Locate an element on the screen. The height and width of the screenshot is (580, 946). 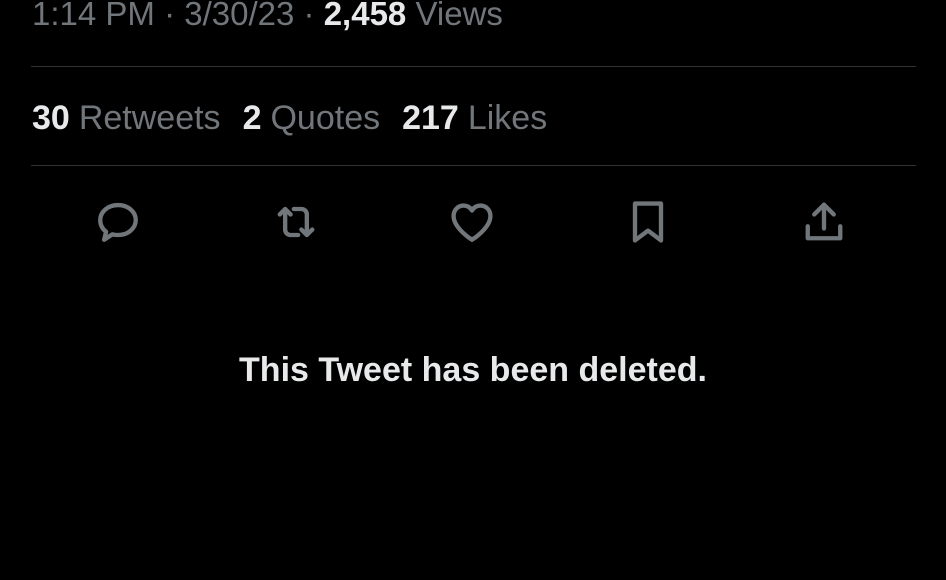
likes-label: Likes is located at coordinates (507, 117).